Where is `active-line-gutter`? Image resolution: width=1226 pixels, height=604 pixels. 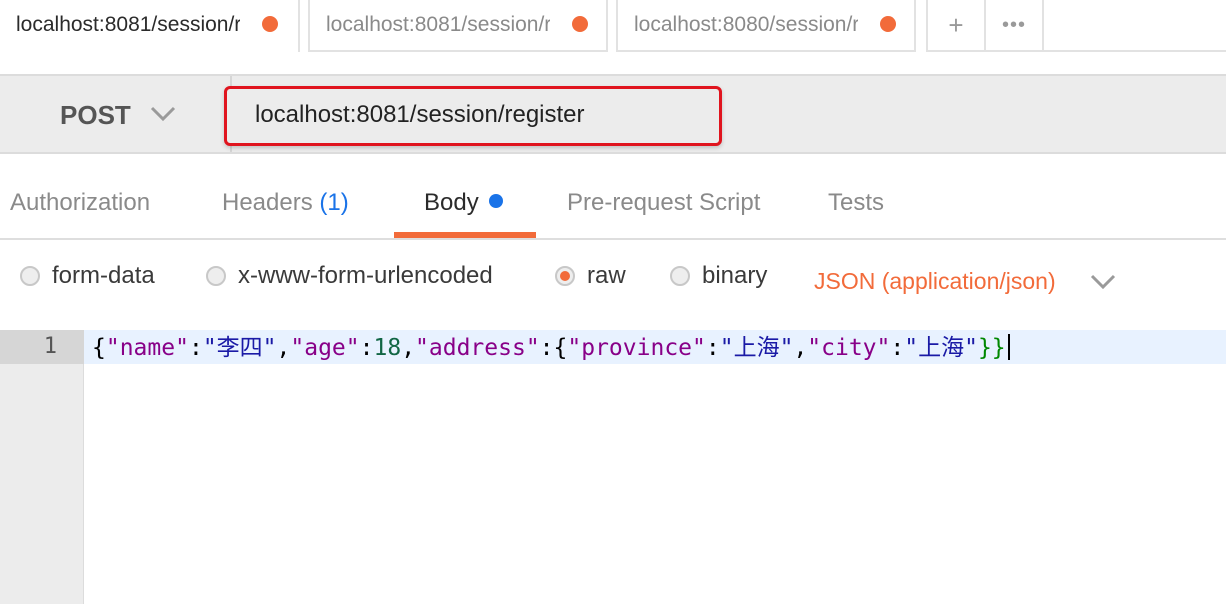
active-line-gutter is located at coordinates (42, 347).